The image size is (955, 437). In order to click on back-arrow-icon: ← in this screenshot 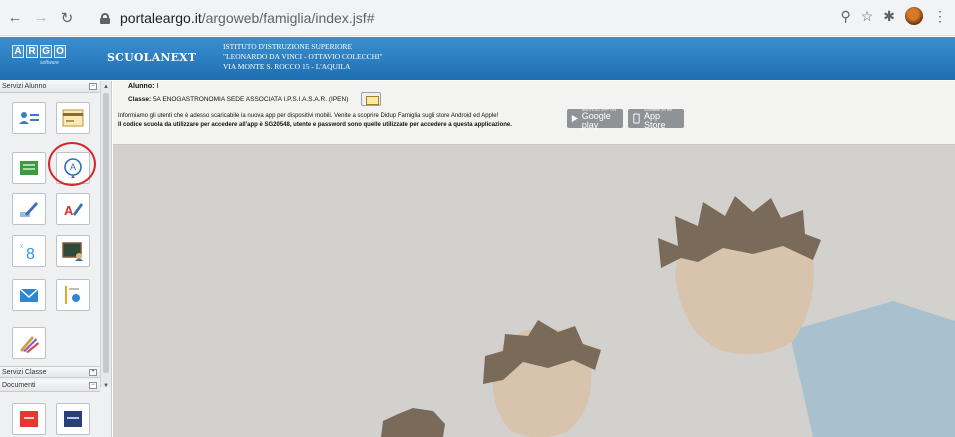, I will do `click(15, 18)`.